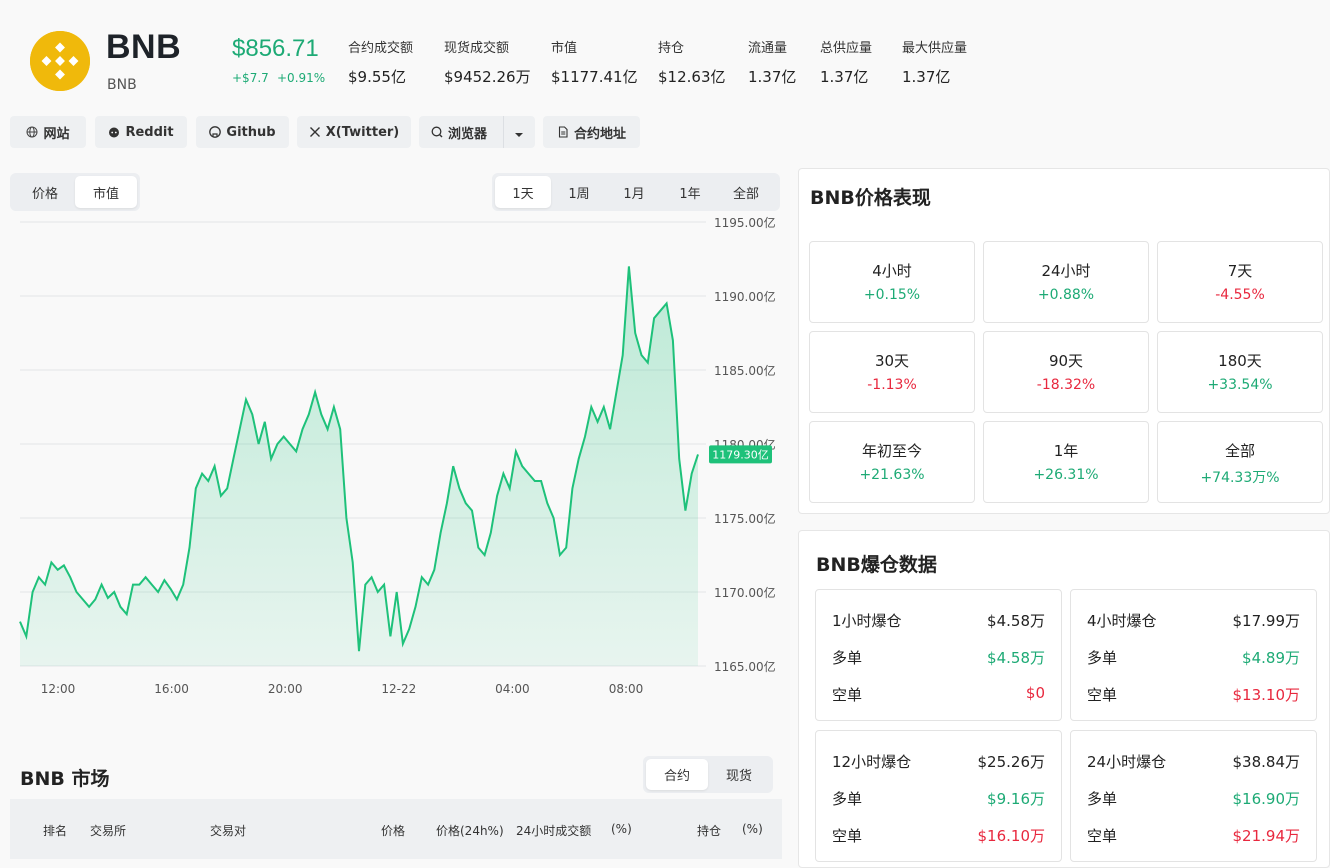 This screenshot has height=868, width=1330. I want to click on column-pair: 交易对, so click(228, 830).